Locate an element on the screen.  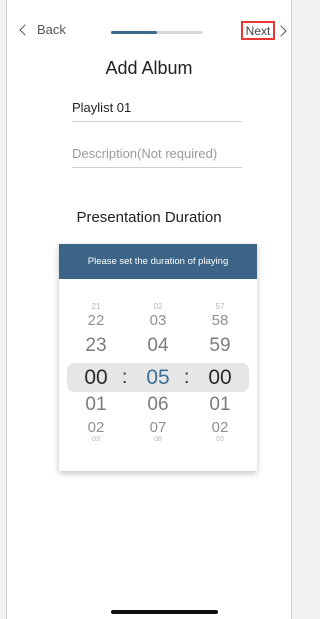
minutes-option: 02 is located at coordinates (158, 307).